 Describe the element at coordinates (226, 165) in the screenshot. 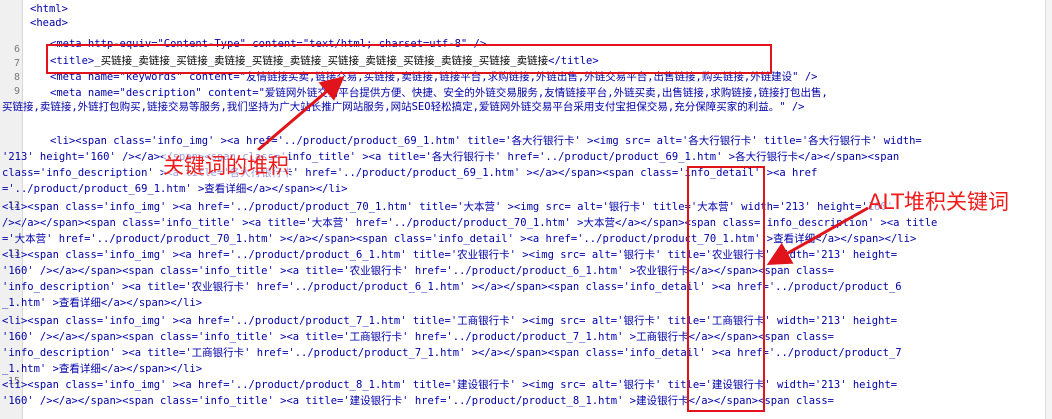

I see `keyword-stuffing-annotation: 关键词的堆积` at that location.